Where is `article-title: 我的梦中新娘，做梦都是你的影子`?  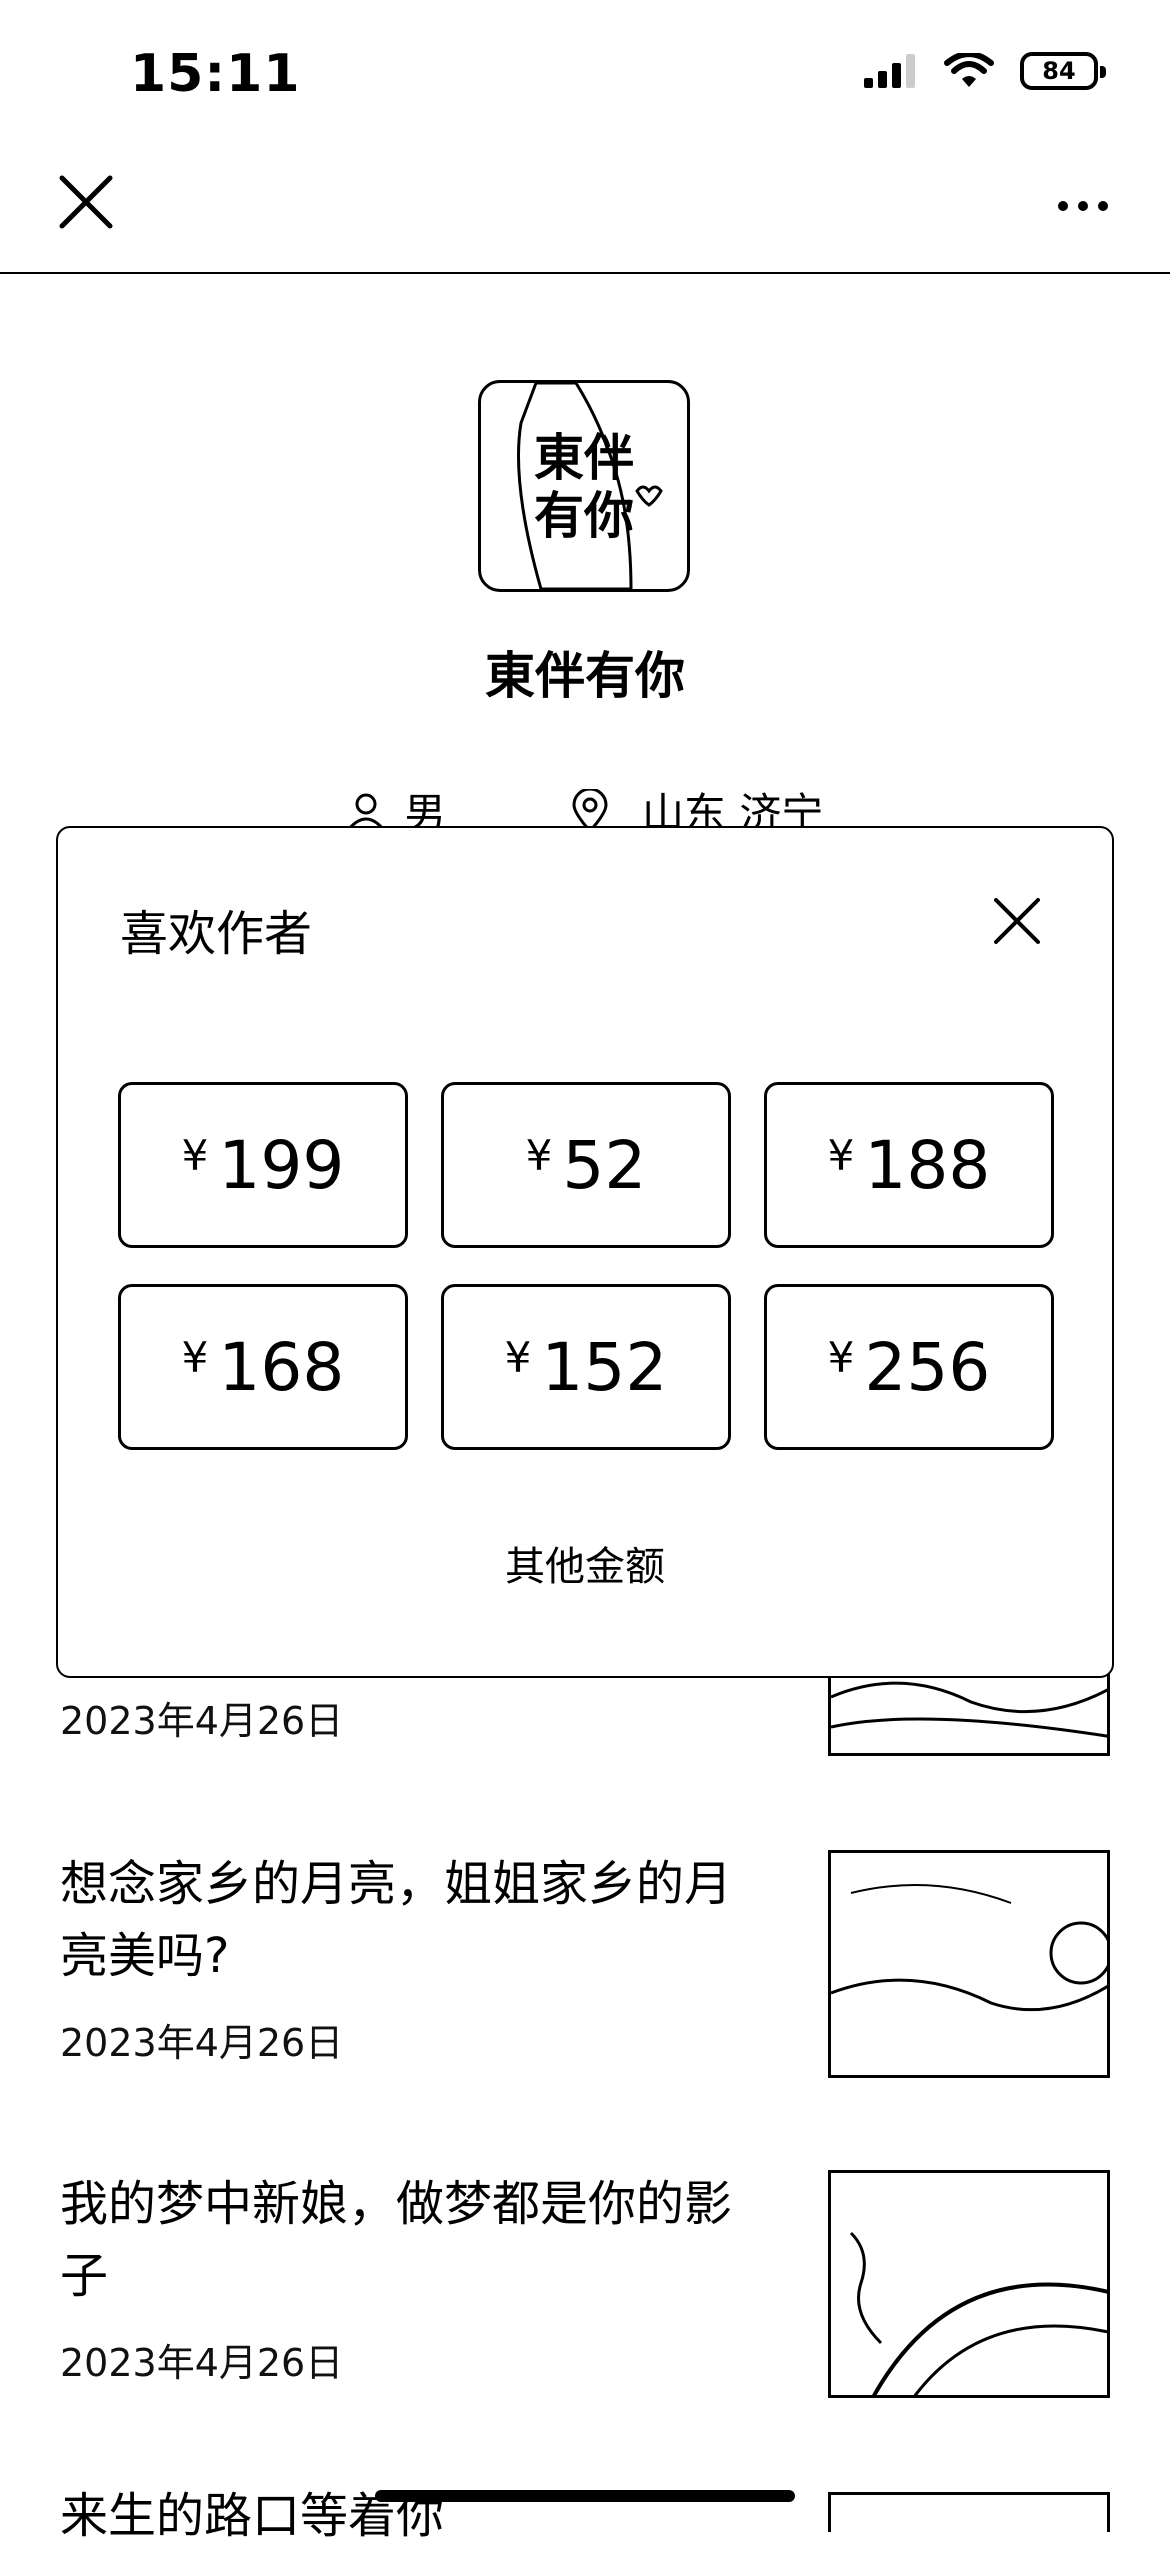
article-title: 我的梦中新娘，做梦都是你的影子 is located at coordinates (410, 2240).